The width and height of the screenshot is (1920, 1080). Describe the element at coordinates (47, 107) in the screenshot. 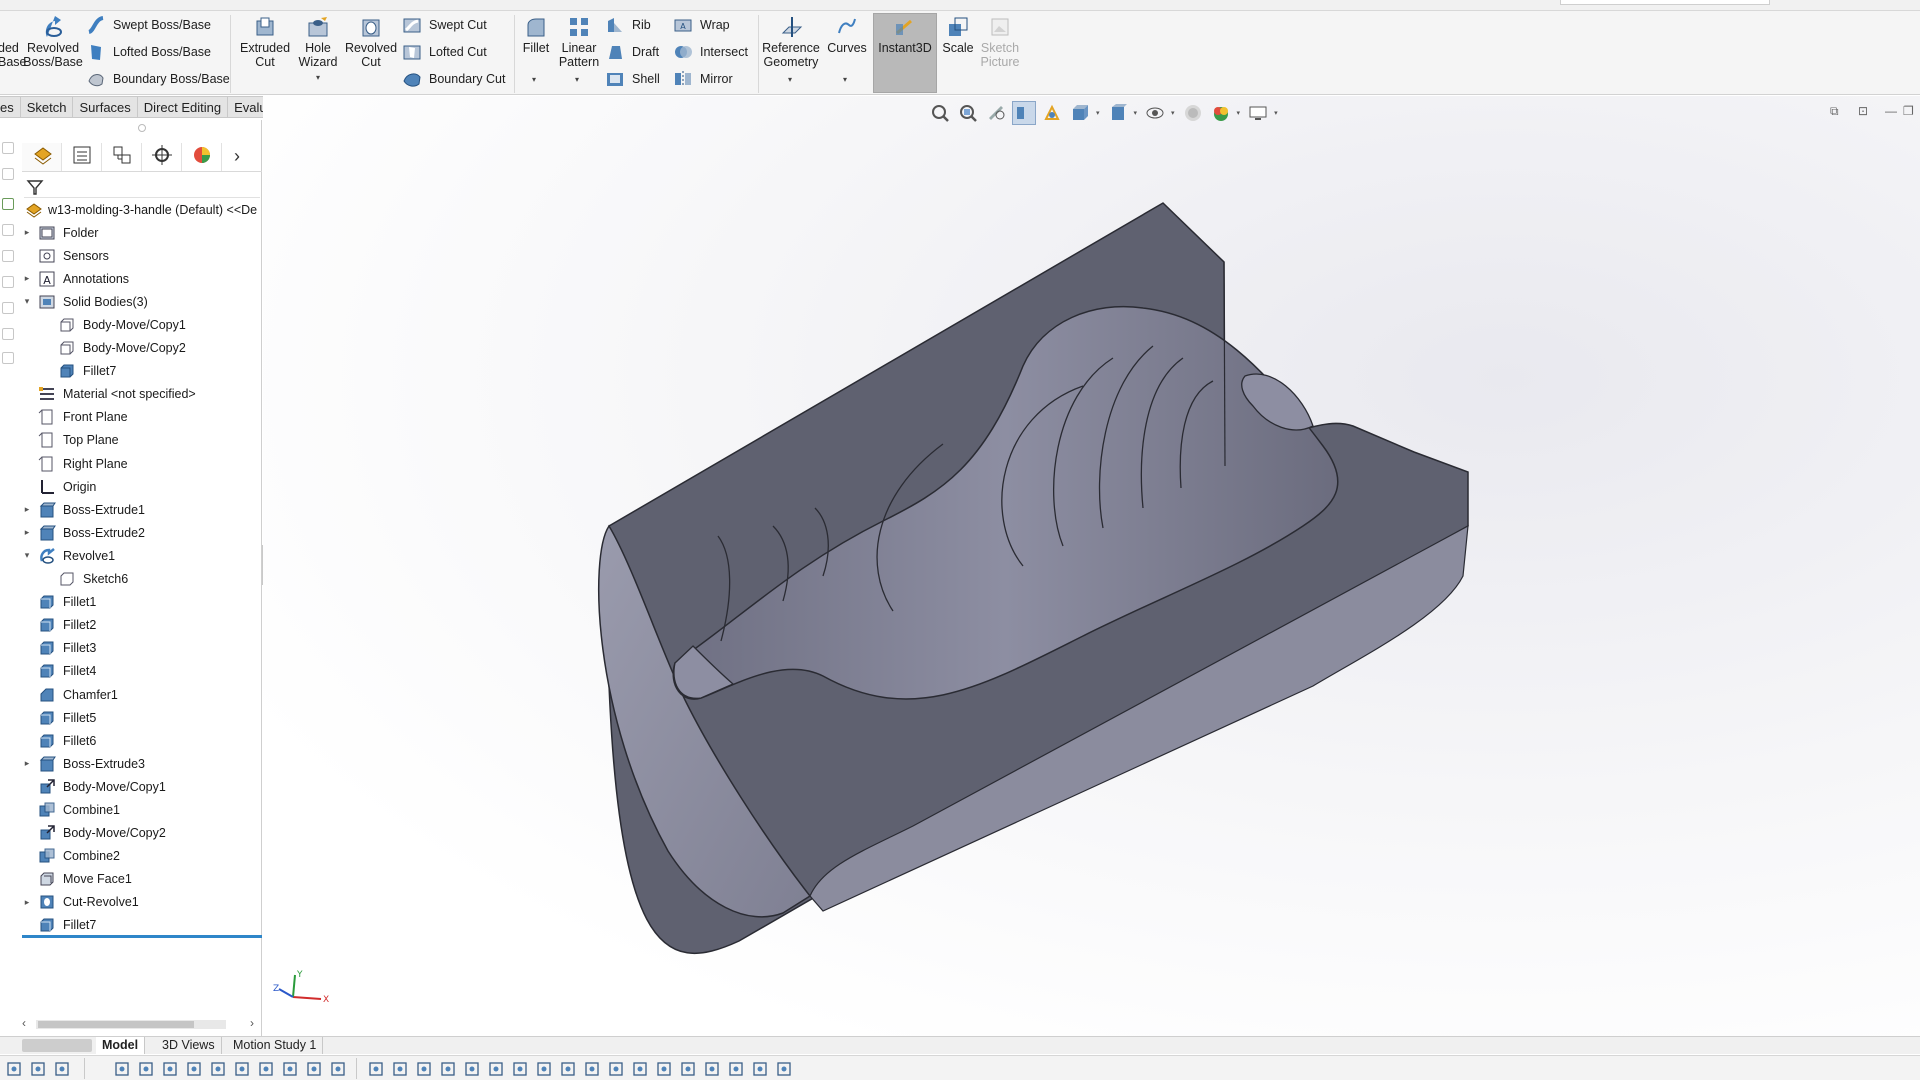

I see `tab-sketch: Sketch` at that location.